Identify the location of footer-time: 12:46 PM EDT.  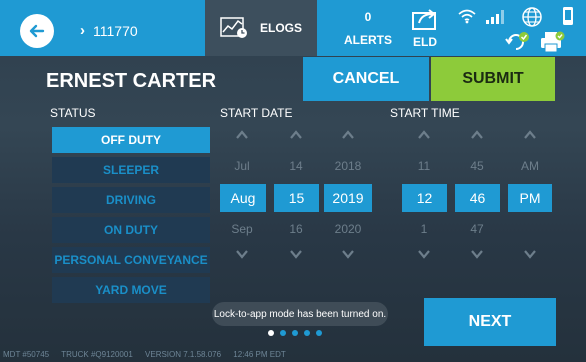
(259, 354).